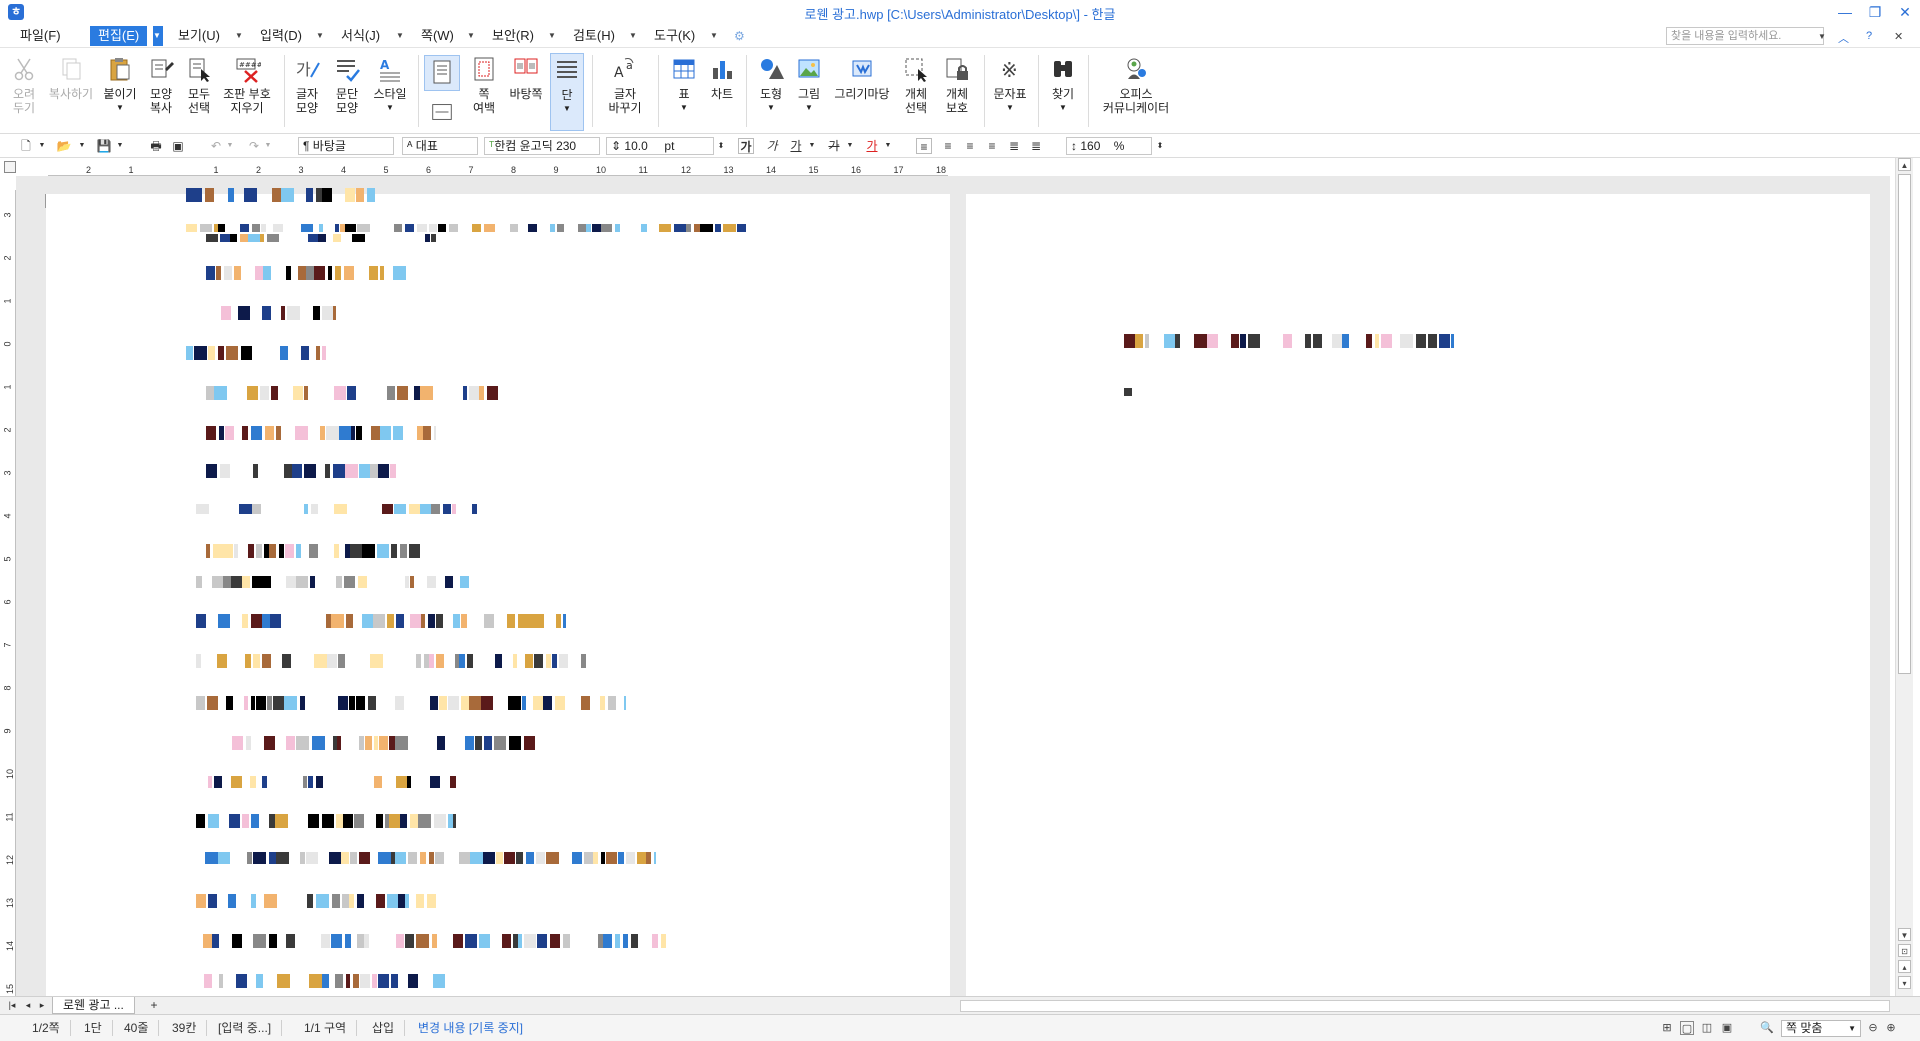 The width and height of the screenshot is (1920, 1041). Describe the element at coordinates (161, 84) in the screenshot. I see `format-copy-button: 모양 복사` at that location.